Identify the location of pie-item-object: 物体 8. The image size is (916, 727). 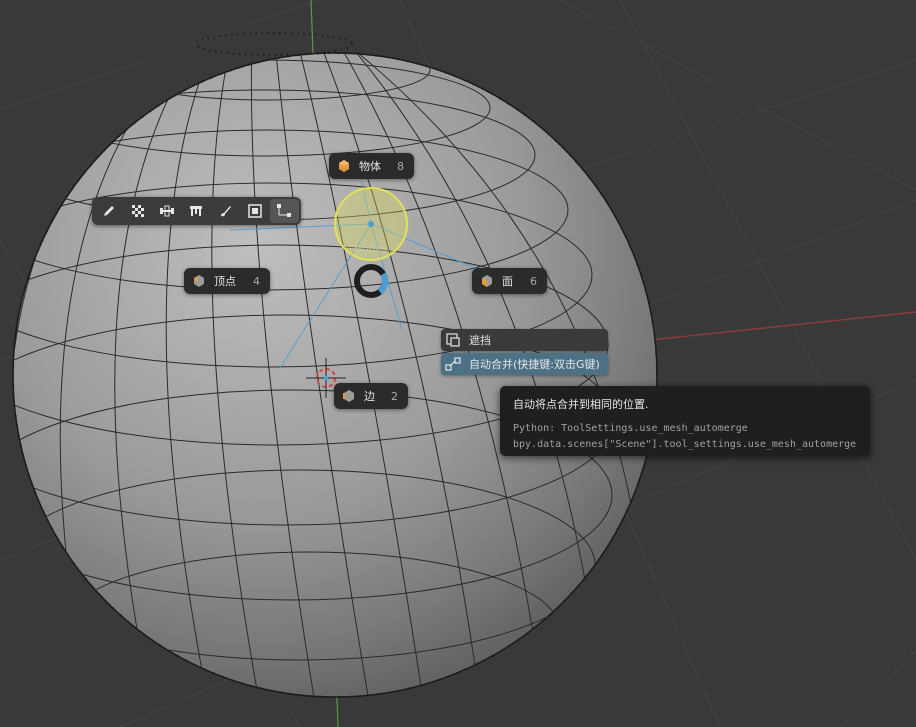
(371, 166).